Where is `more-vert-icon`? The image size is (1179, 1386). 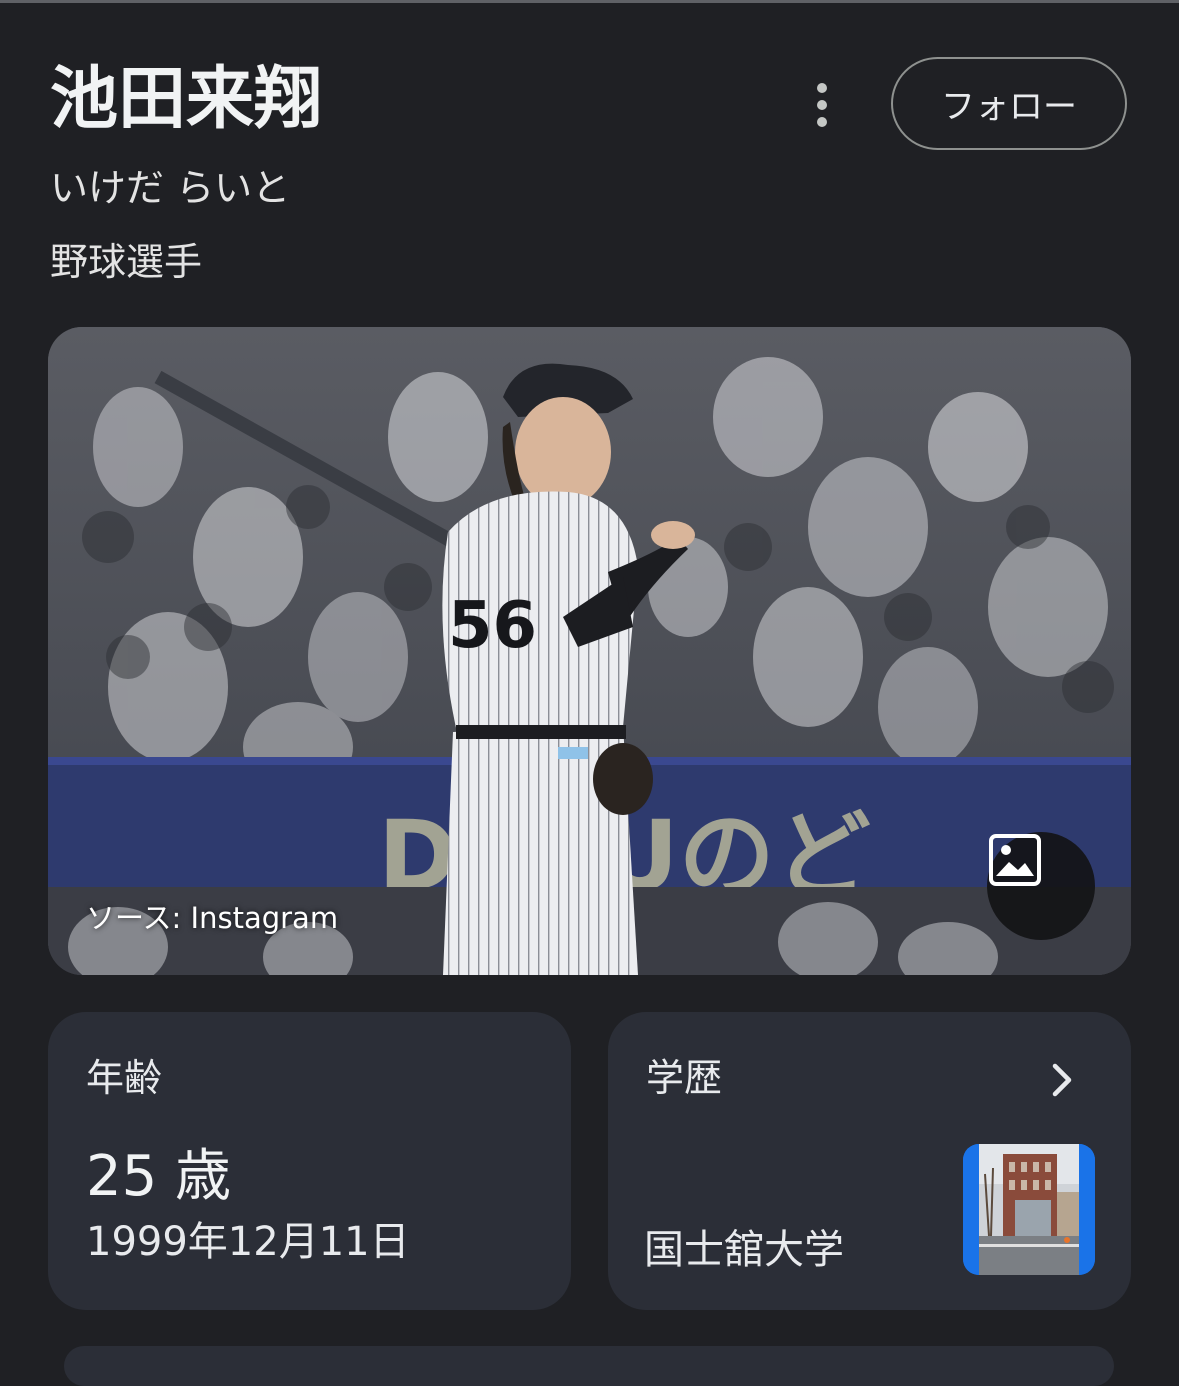 more-vert-icon is located at coordinates (822, 88).